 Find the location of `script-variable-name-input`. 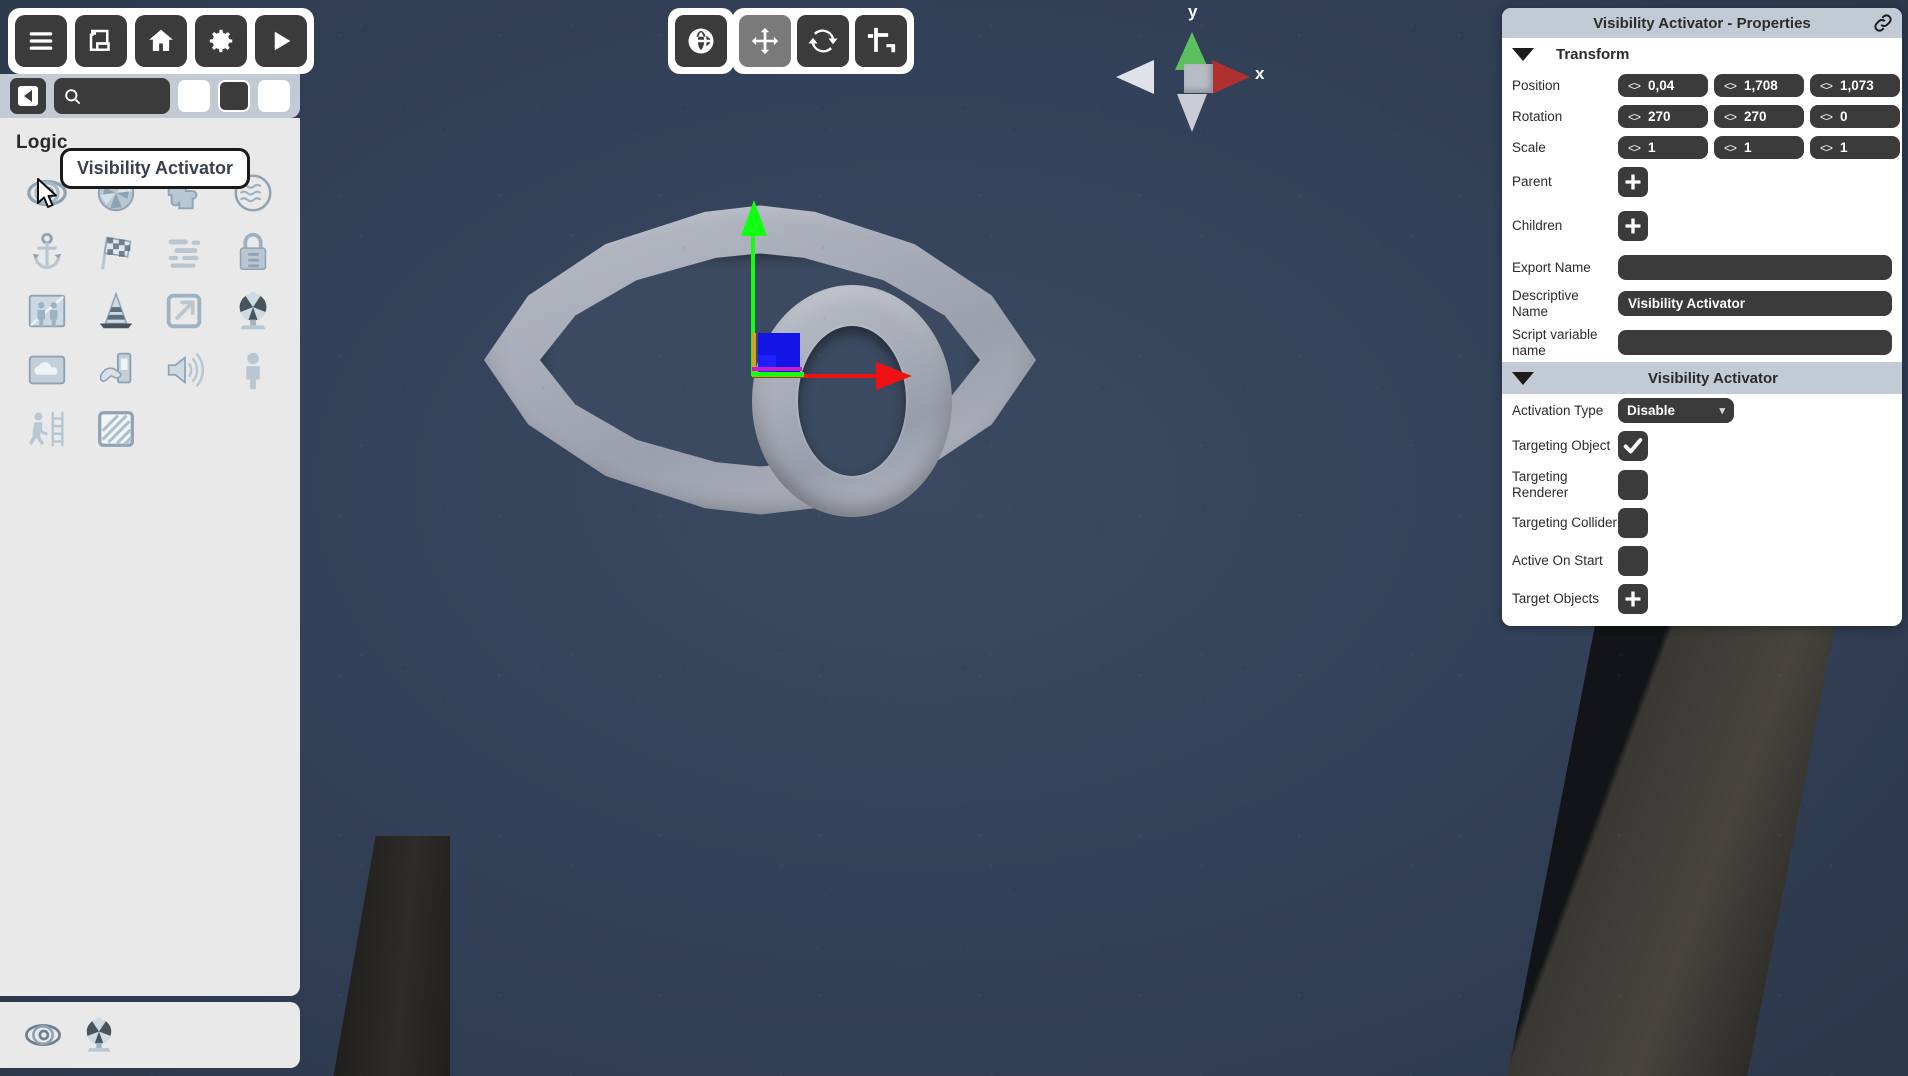

script-variable-name-input is located at coordinates (1755, 343).